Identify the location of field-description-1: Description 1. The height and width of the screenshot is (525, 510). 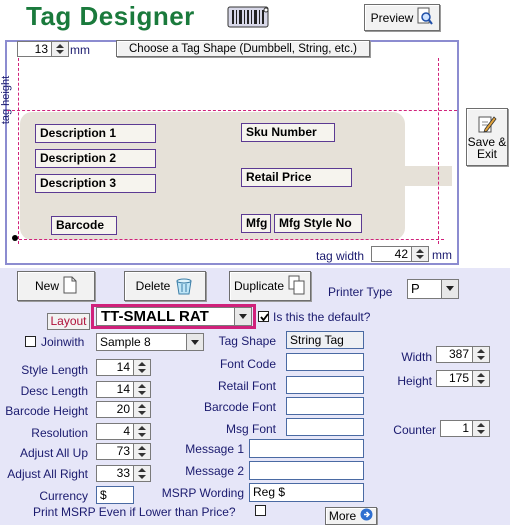
(95, 133).